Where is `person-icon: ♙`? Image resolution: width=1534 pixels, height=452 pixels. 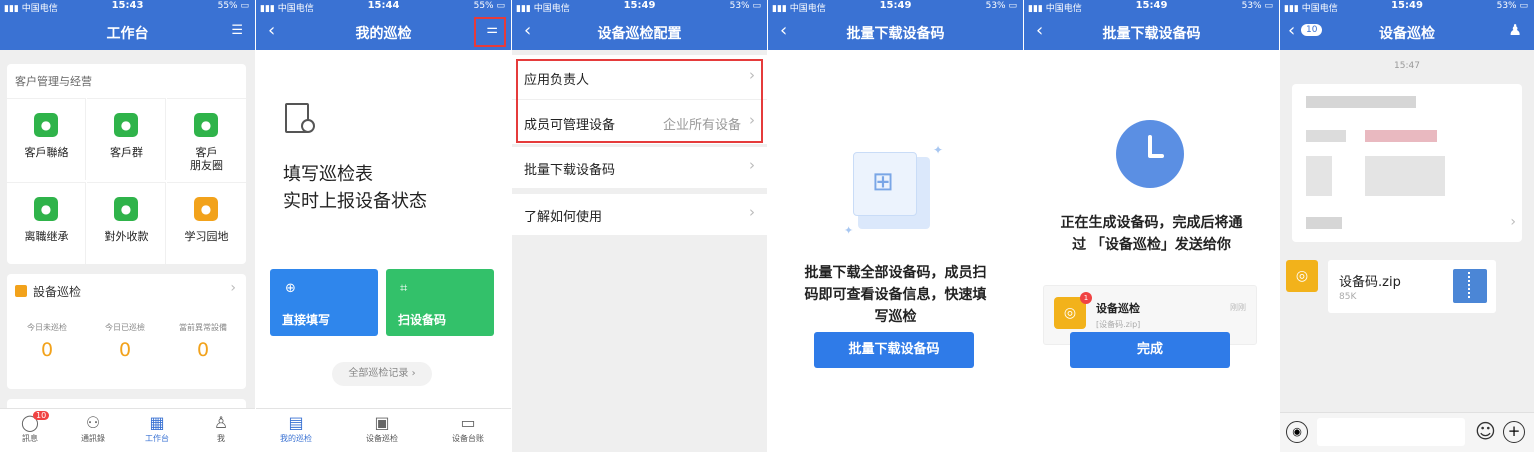 person-icon: ♙ is located at coordinates (221, 422).